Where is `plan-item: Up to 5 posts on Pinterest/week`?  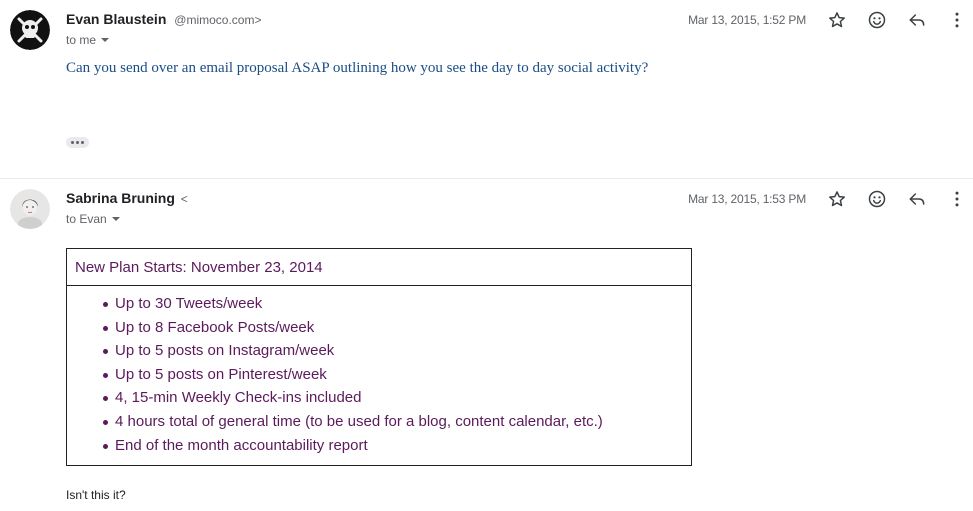
plan-item: Up to 5 posts on Pinterest/week is located at coordinates (397, 375).